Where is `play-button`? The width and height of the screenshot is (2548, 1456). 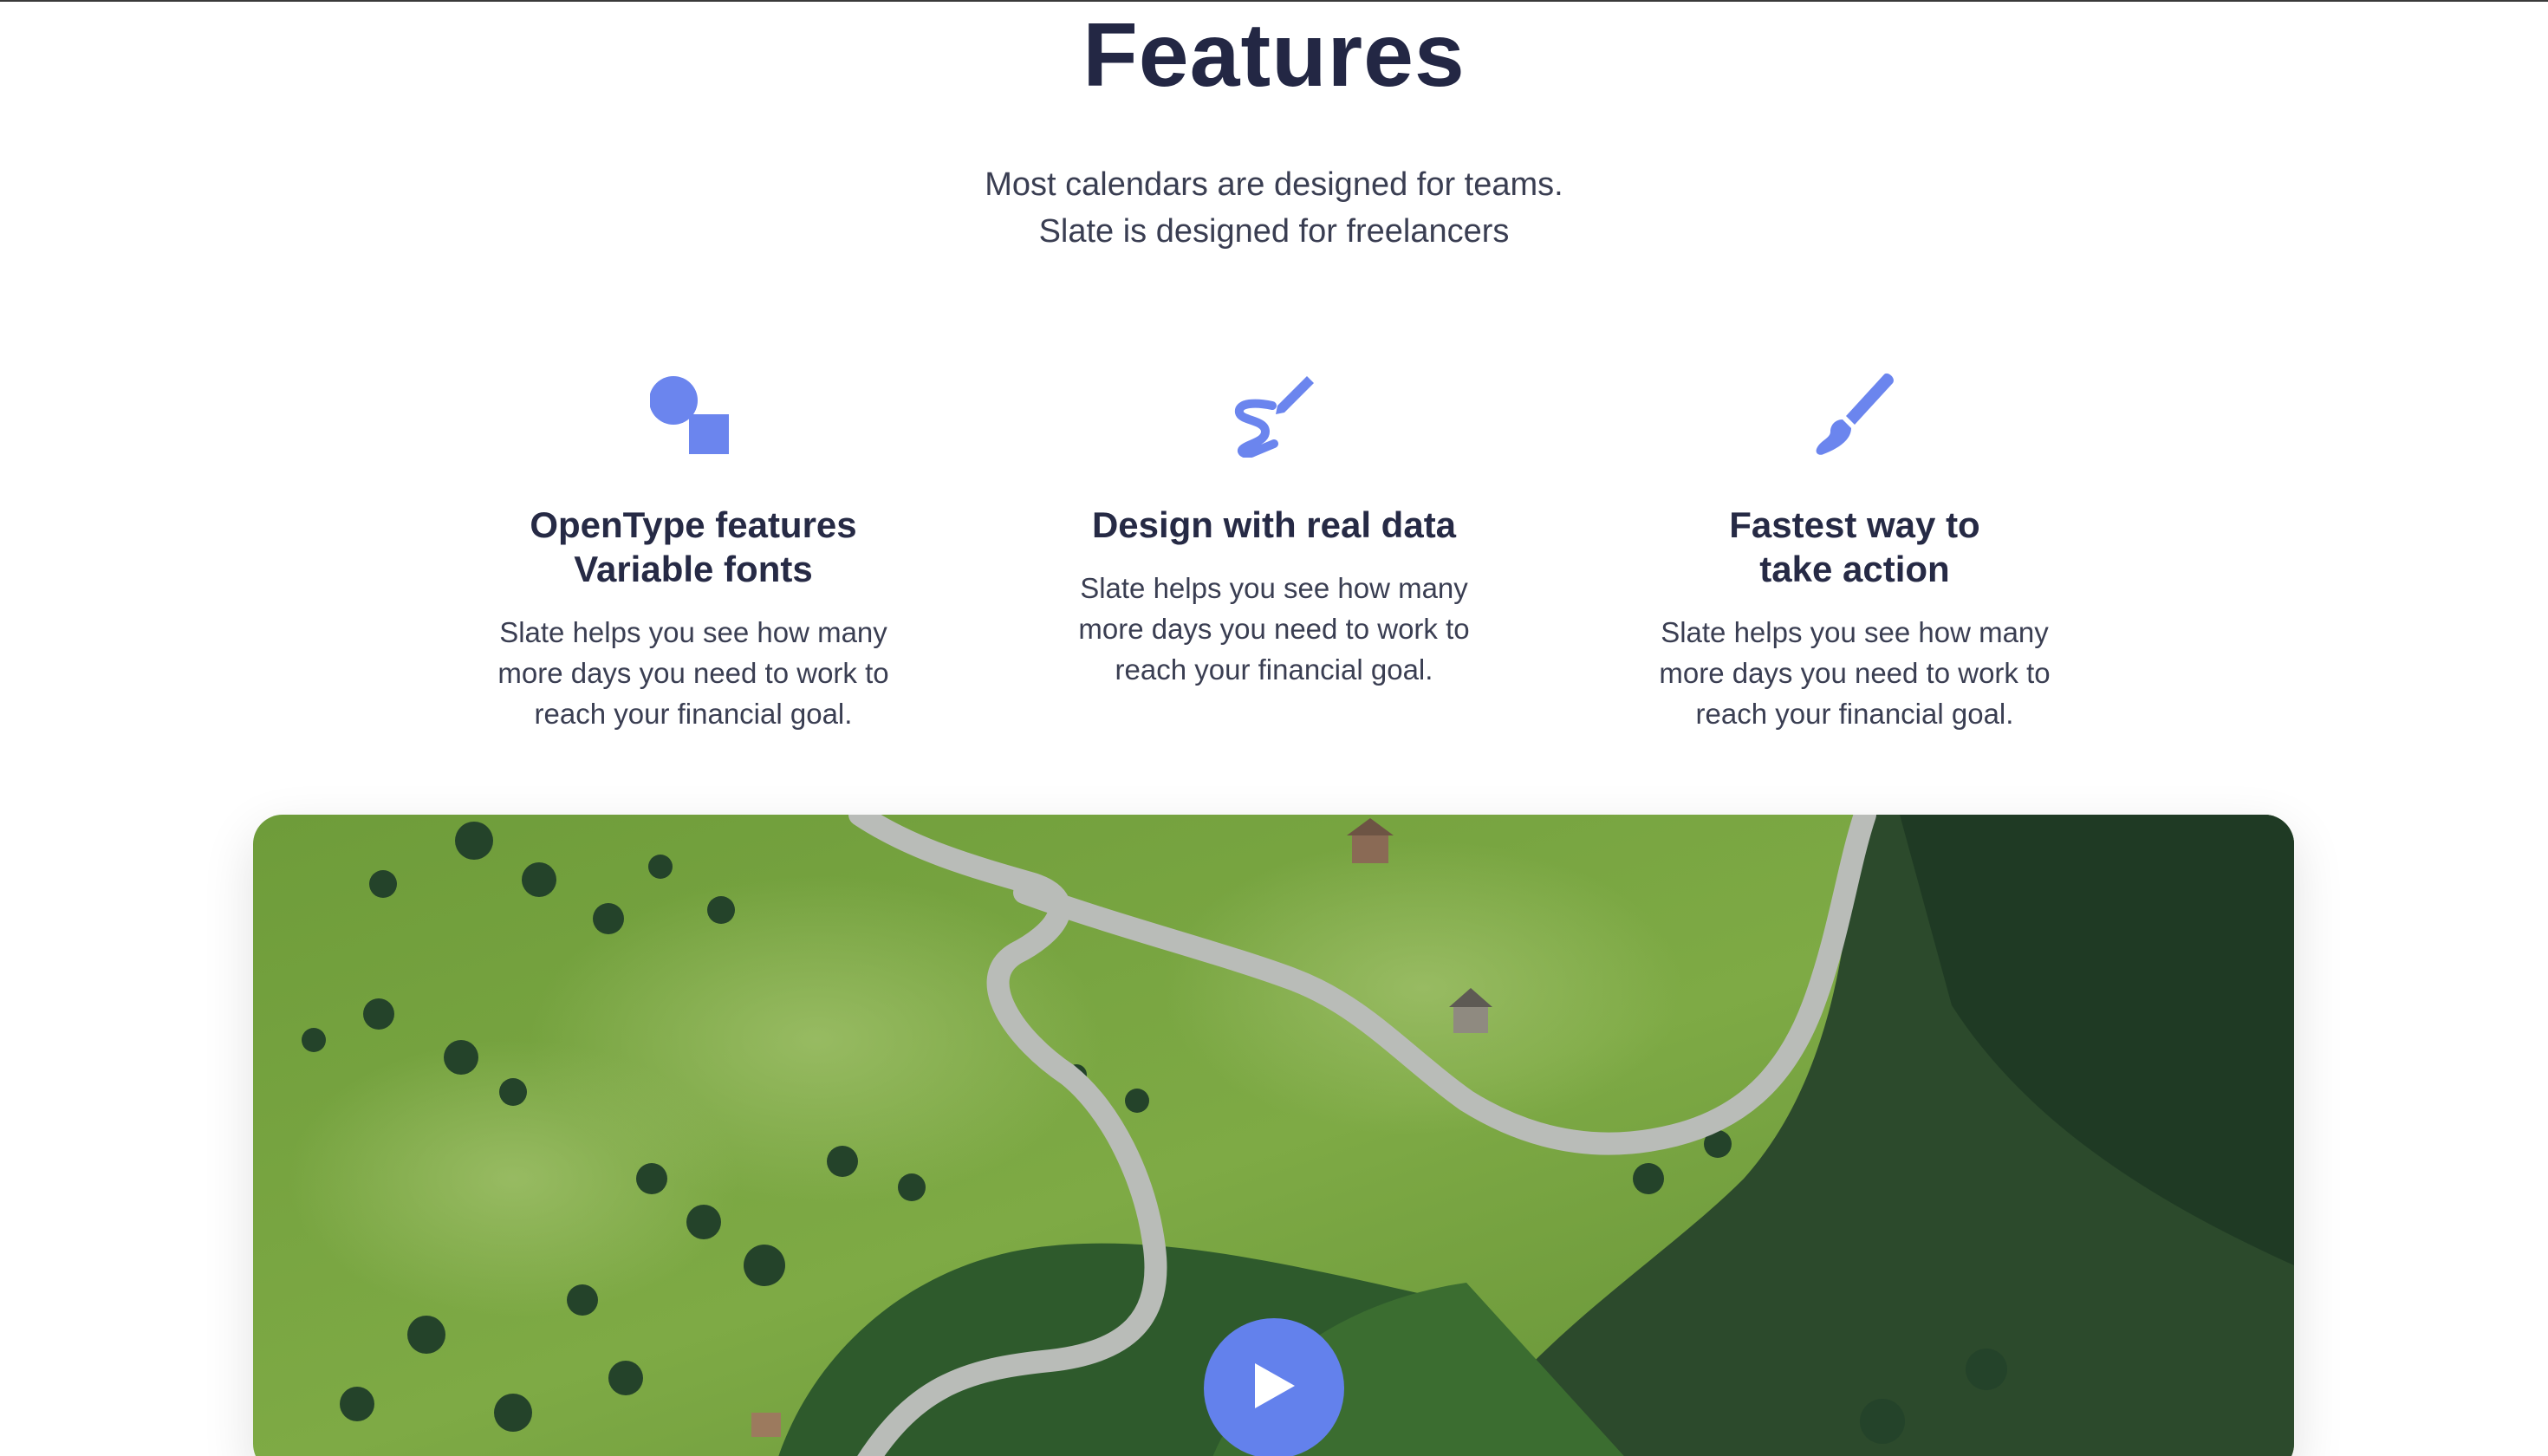 play-button is located at coordinates (1274, 1387).